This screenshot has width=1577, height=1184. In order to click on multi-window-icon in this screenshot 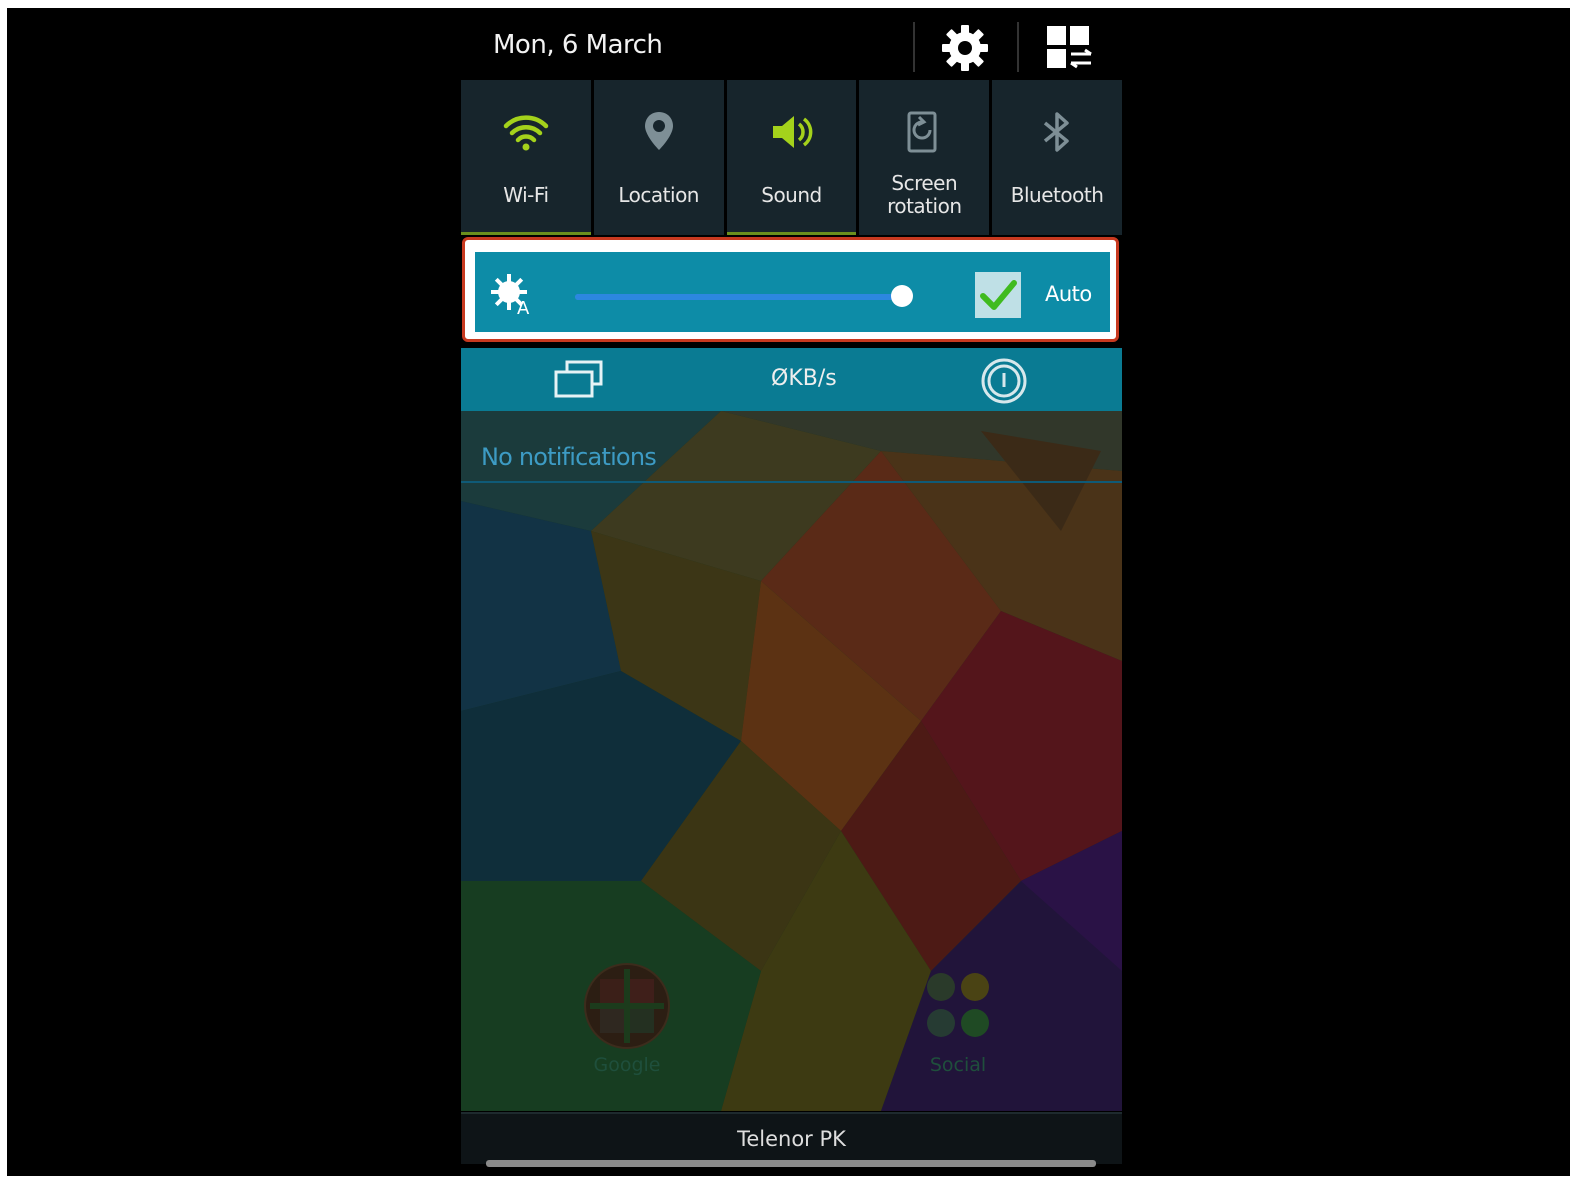, I will do `click(579, 380)`.